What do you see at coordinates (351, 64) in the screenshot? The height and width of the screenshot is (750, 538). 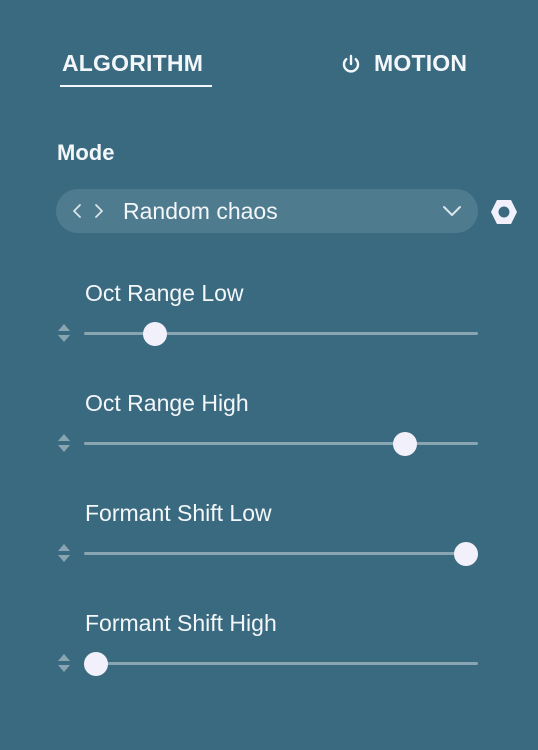 I see `power-icon` at bounding box center [351, 64].